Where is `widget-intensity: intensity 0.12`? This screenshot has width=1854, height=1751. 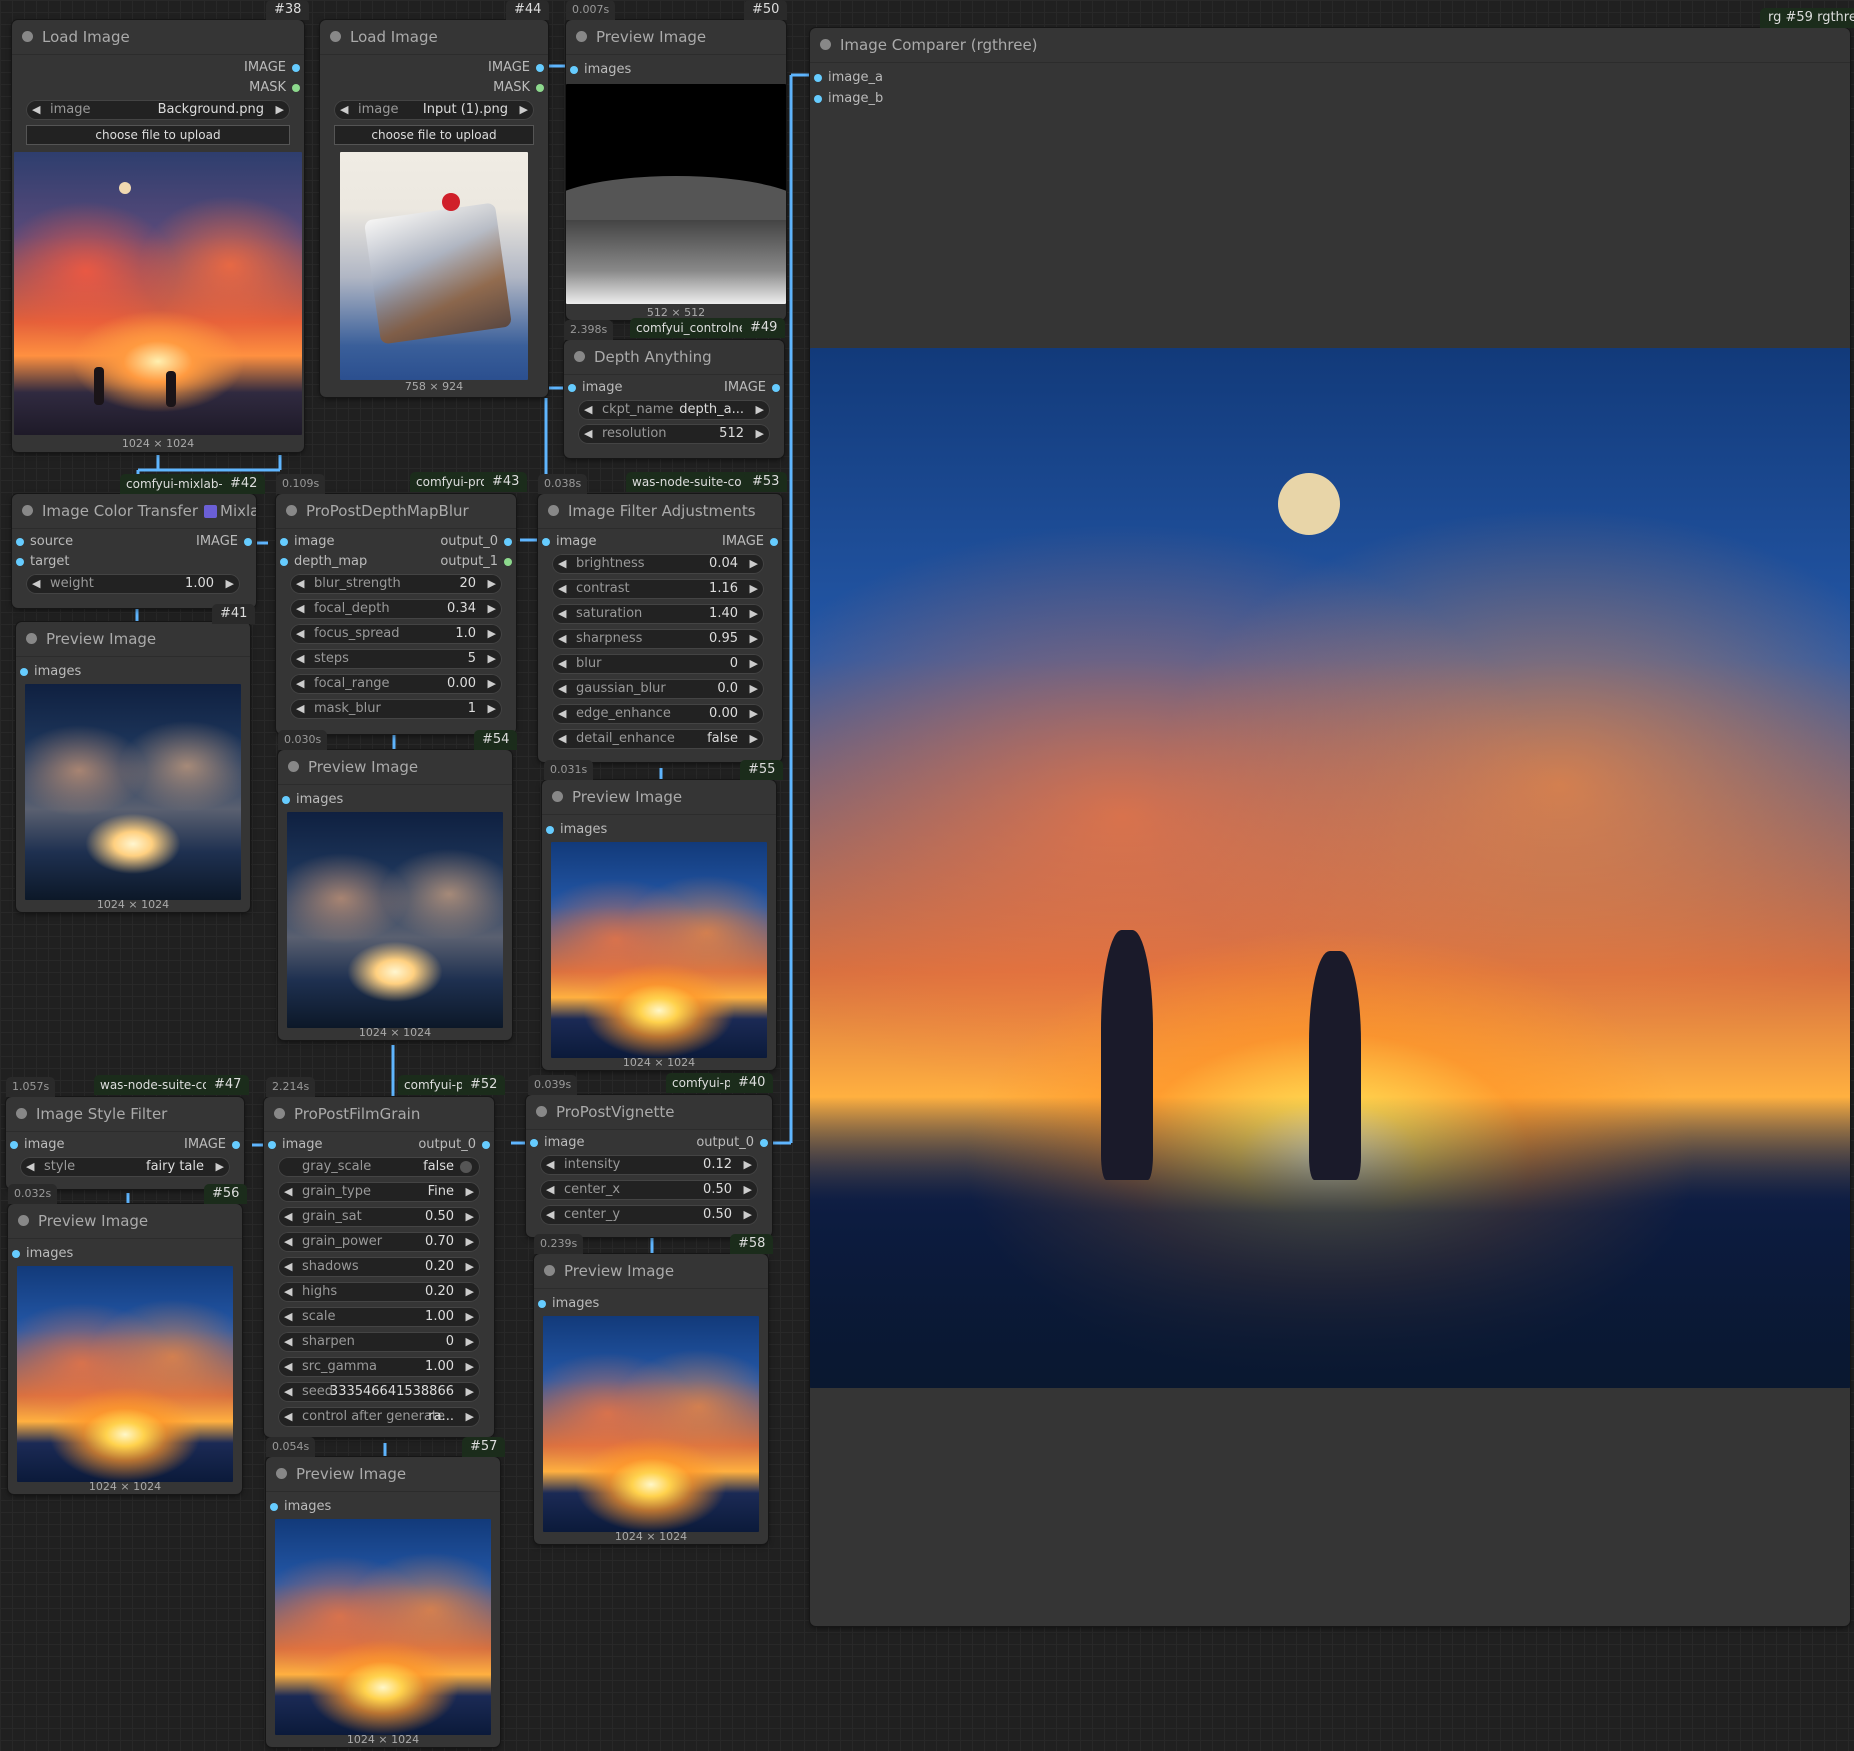
widget-intensity: intensity 0.12 is located at coordinates (649, 1165).